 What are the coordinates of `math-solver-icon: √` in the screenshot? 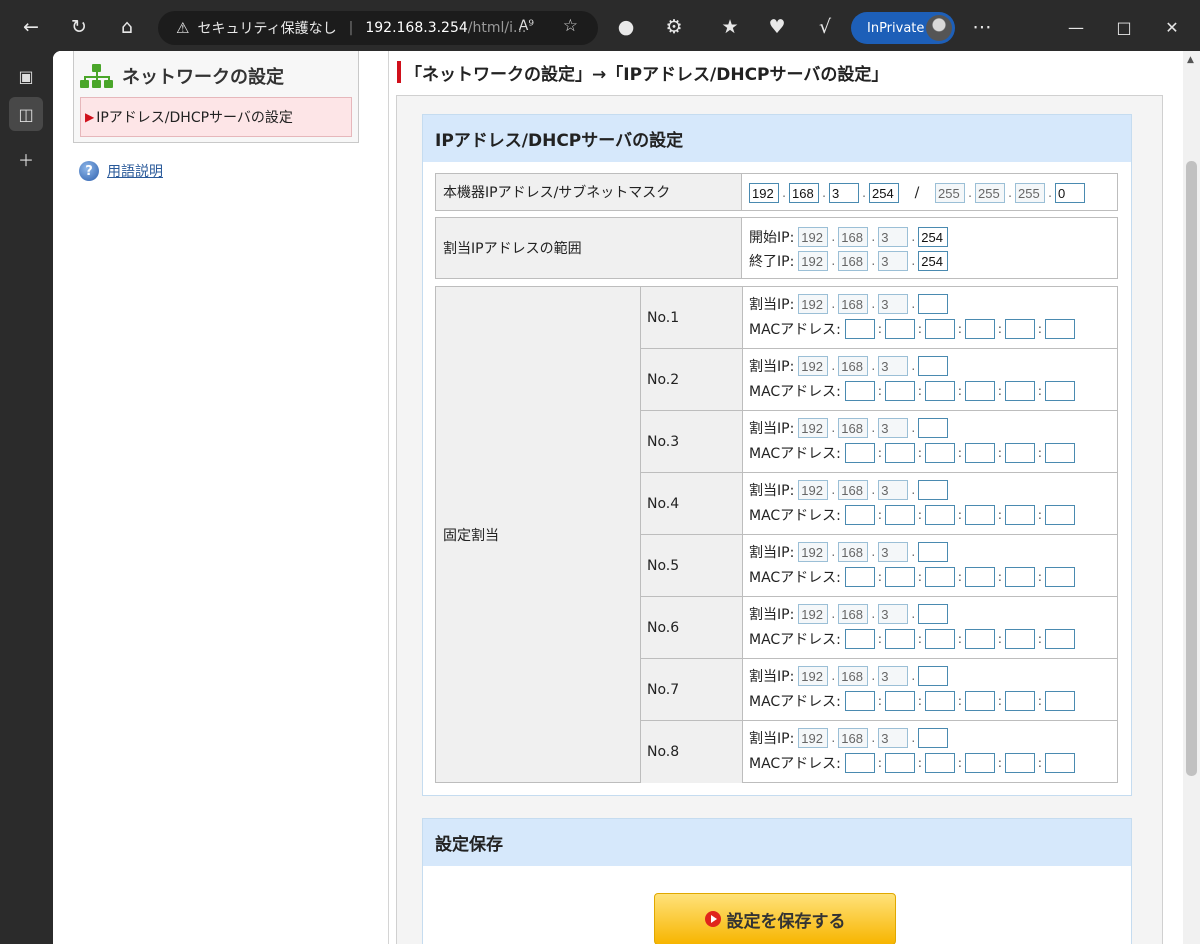 It's located at (825, 27).